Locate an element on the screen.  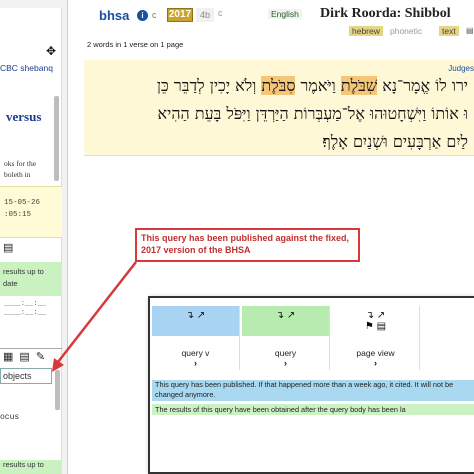
phonetic-toggle: phonetic is located at coordinates (406, 31).